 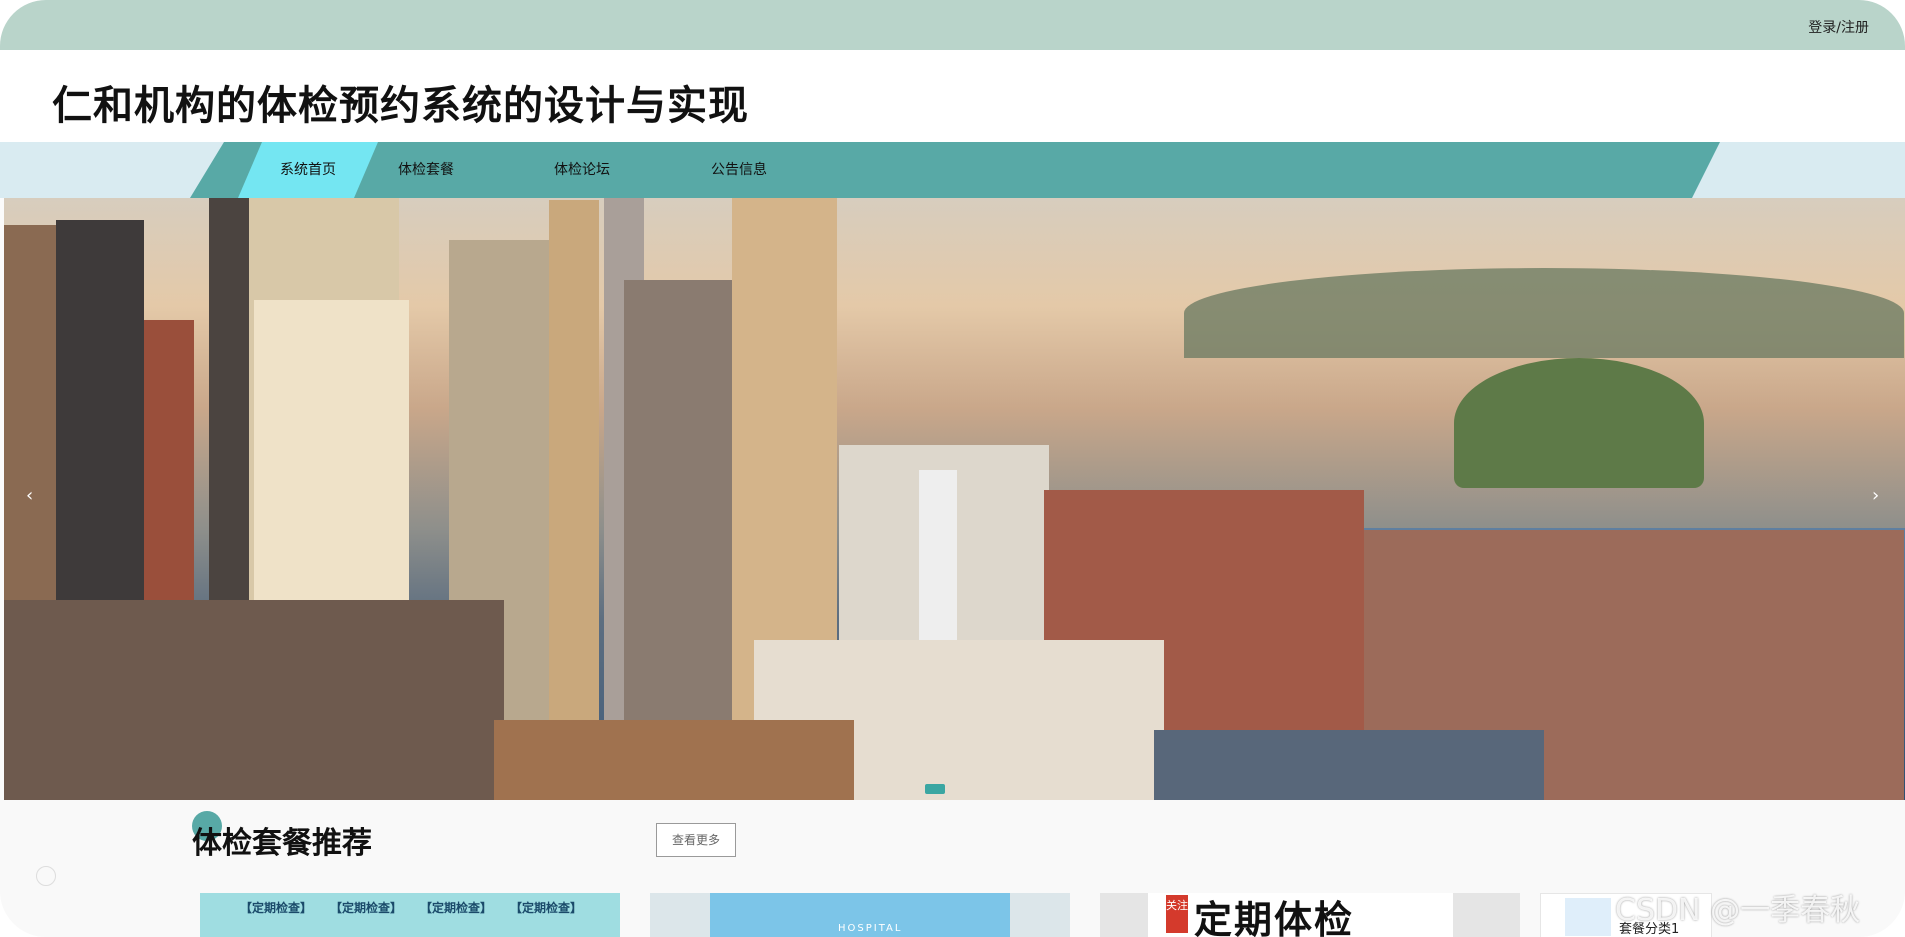 What do you see at coordinates (860, 915) in the screenshot?
I see `package-card: HOSPITAL` at bounding box center [860, 915].